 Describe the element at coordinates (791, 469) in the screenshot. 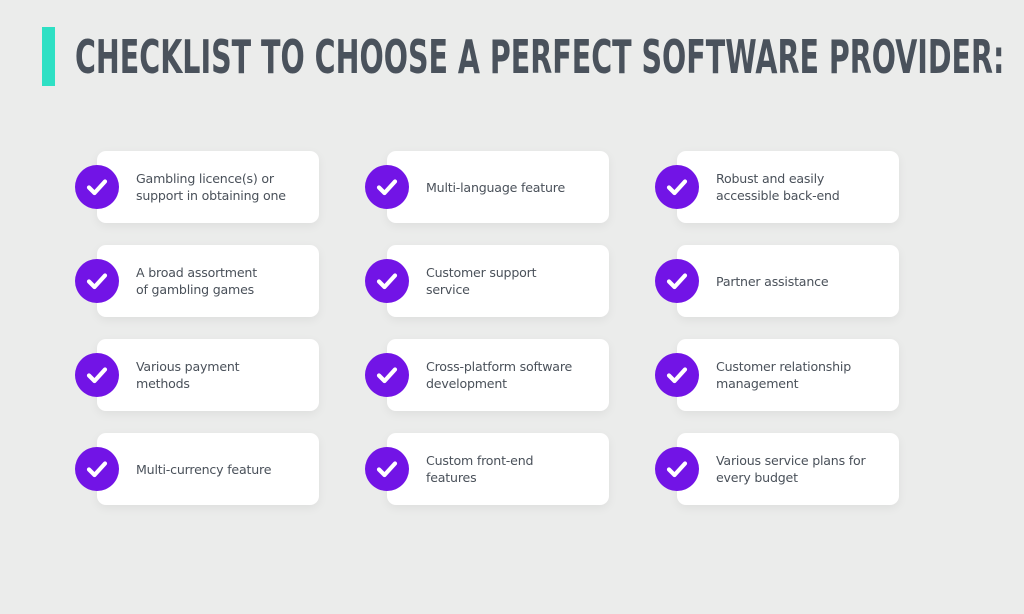

I see `checklist-item-label: Various service plans for every budget` at that location.